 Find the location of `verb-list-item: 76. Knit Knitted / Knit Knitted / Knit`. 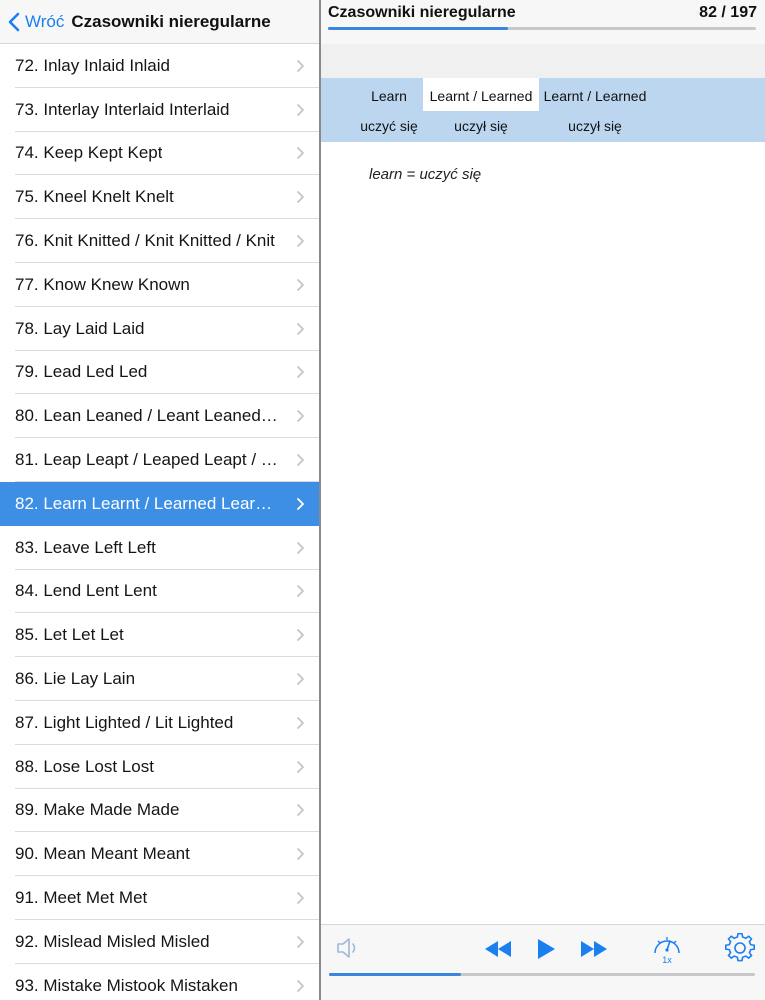

verb-list-item: 76. Knit Knitted / Knit Knitted / Knit is located at coordinates (159, 241).